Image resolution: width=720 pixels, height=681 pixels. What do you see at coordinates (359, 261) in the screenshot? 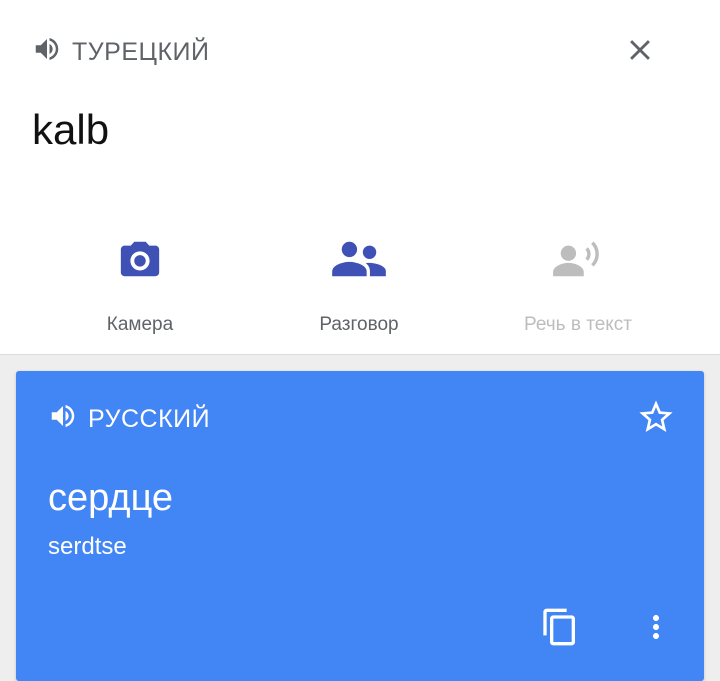
I see `people-icon` at bounding box center [359, 261].